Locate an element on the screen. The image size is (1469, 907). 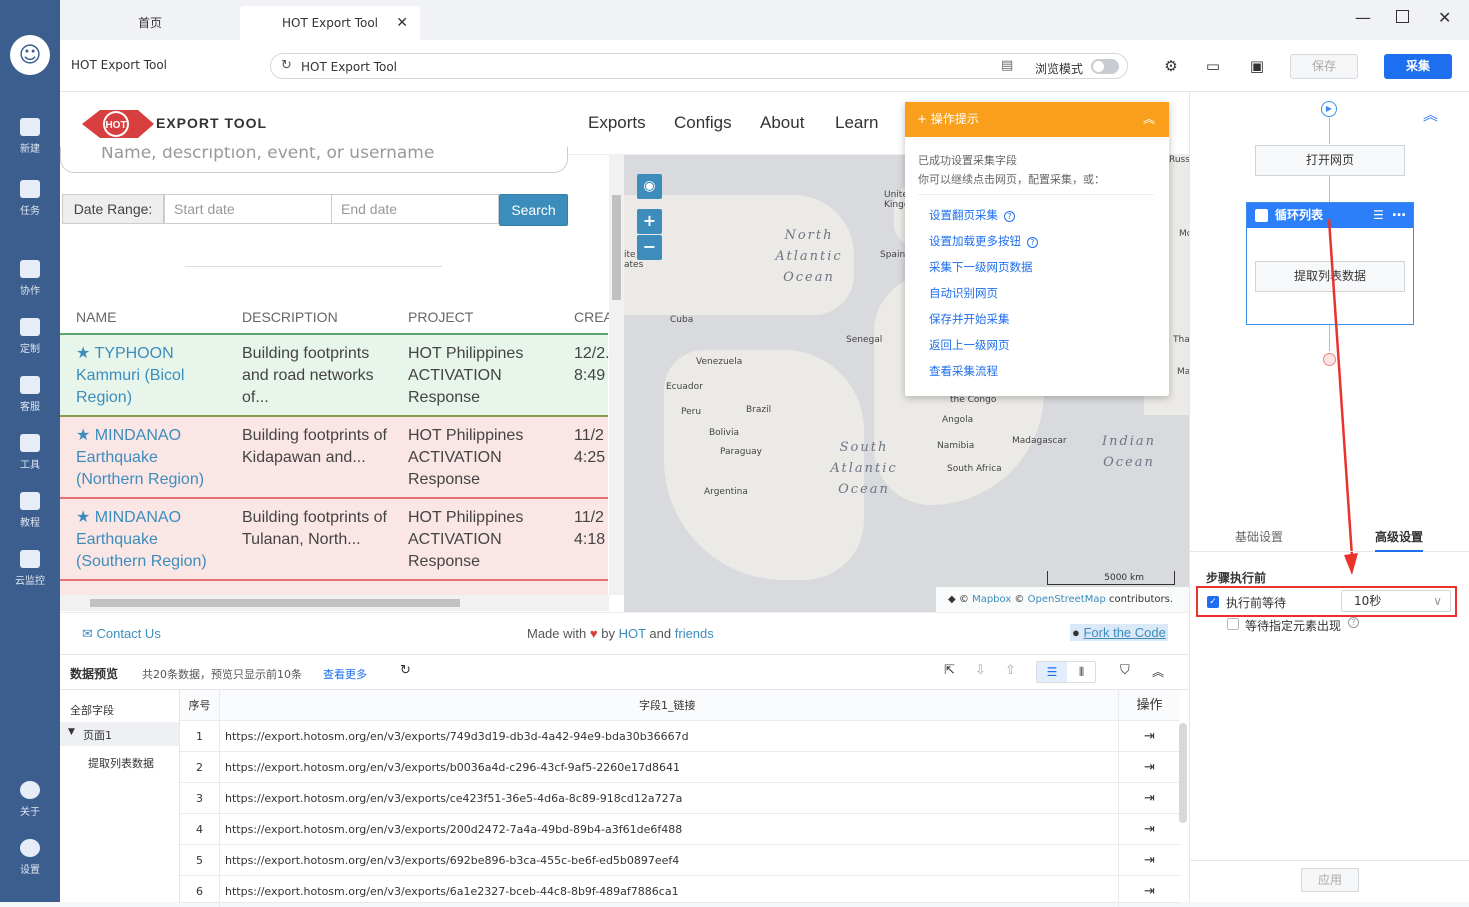
settings-icon: ⚙ is located at coordinates (1171, 66).